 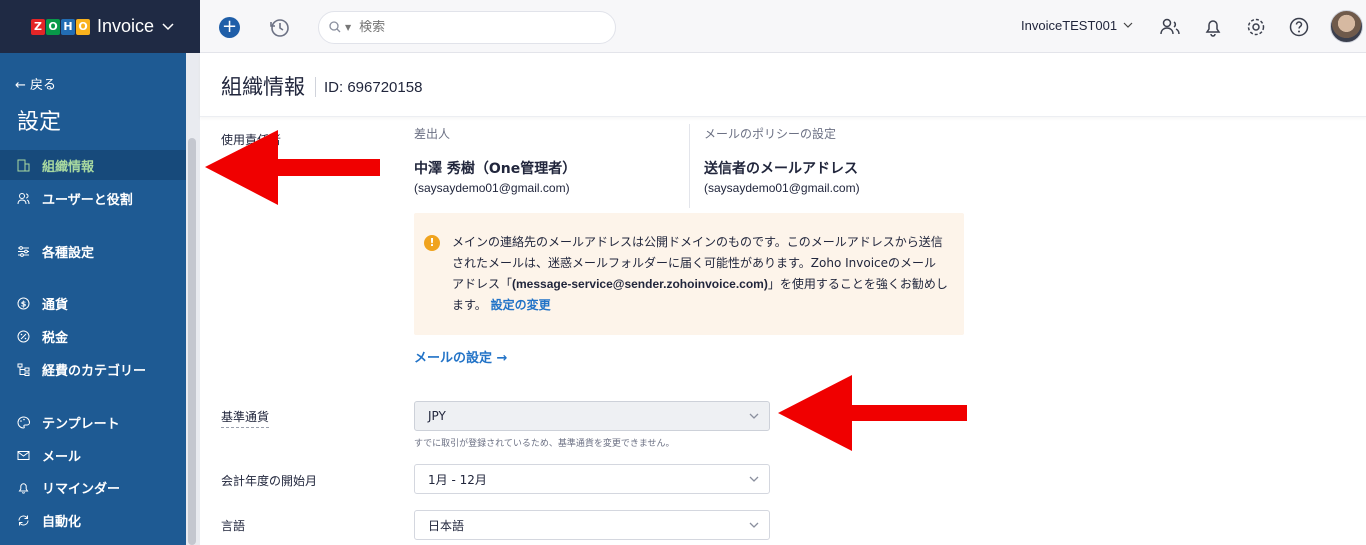 I want to click on title-divider, so click(x=315, y=87).